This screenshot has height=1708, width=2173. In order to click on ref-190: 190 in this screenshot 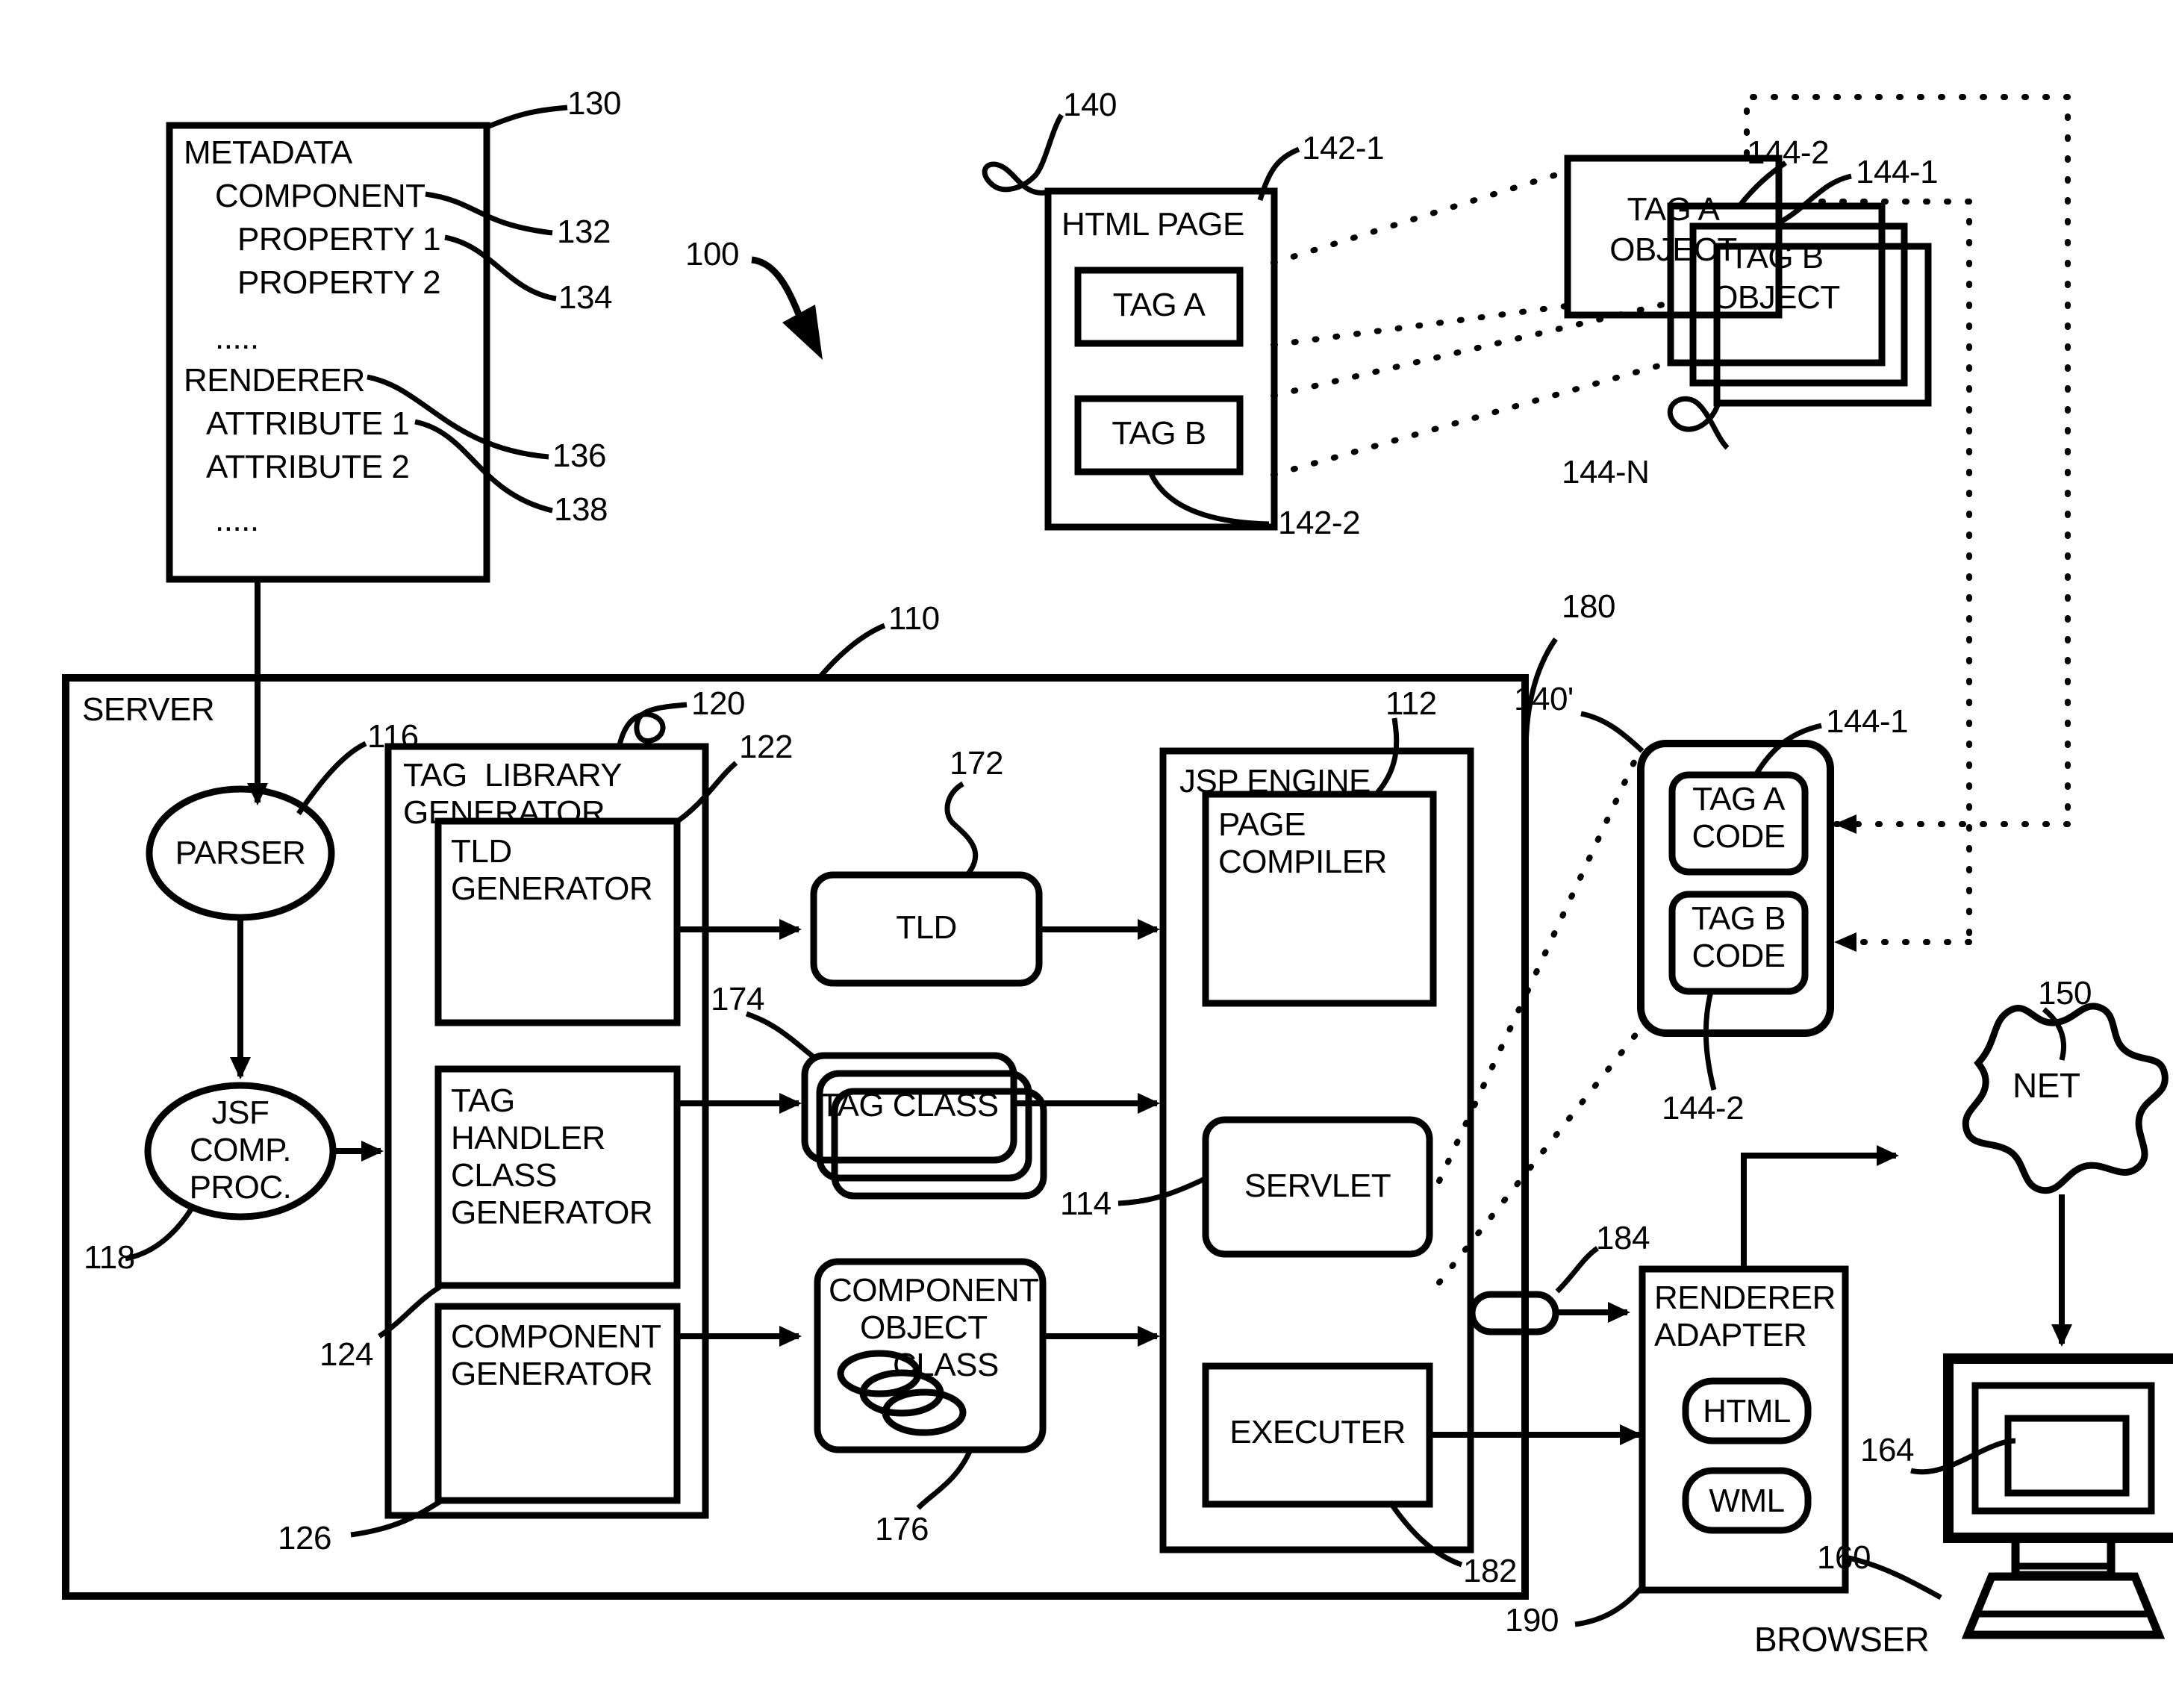, I will do `click(1532, 1620)`.